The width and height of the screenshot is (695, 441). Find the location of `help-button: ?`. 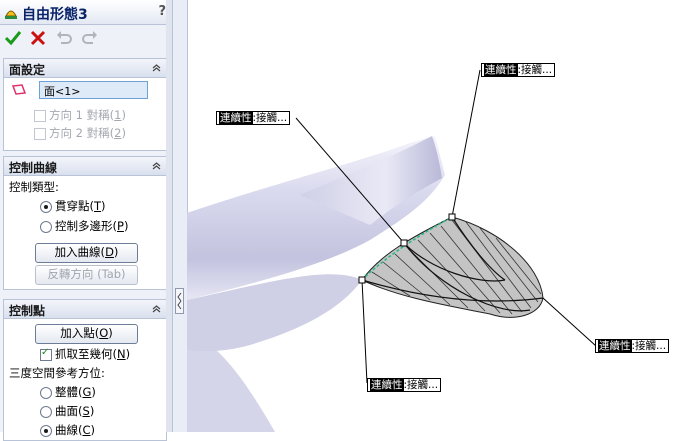

help-button: ? is located at coordinates (162, 11).